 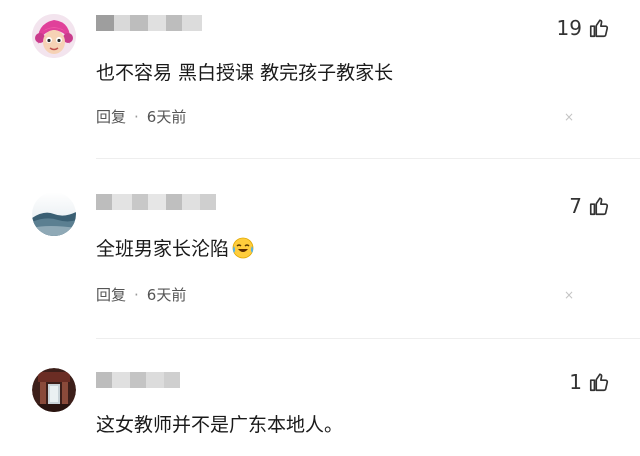 I want to click on comment-text-content: 全班男家长沦陷, so click(x=163, y=249).